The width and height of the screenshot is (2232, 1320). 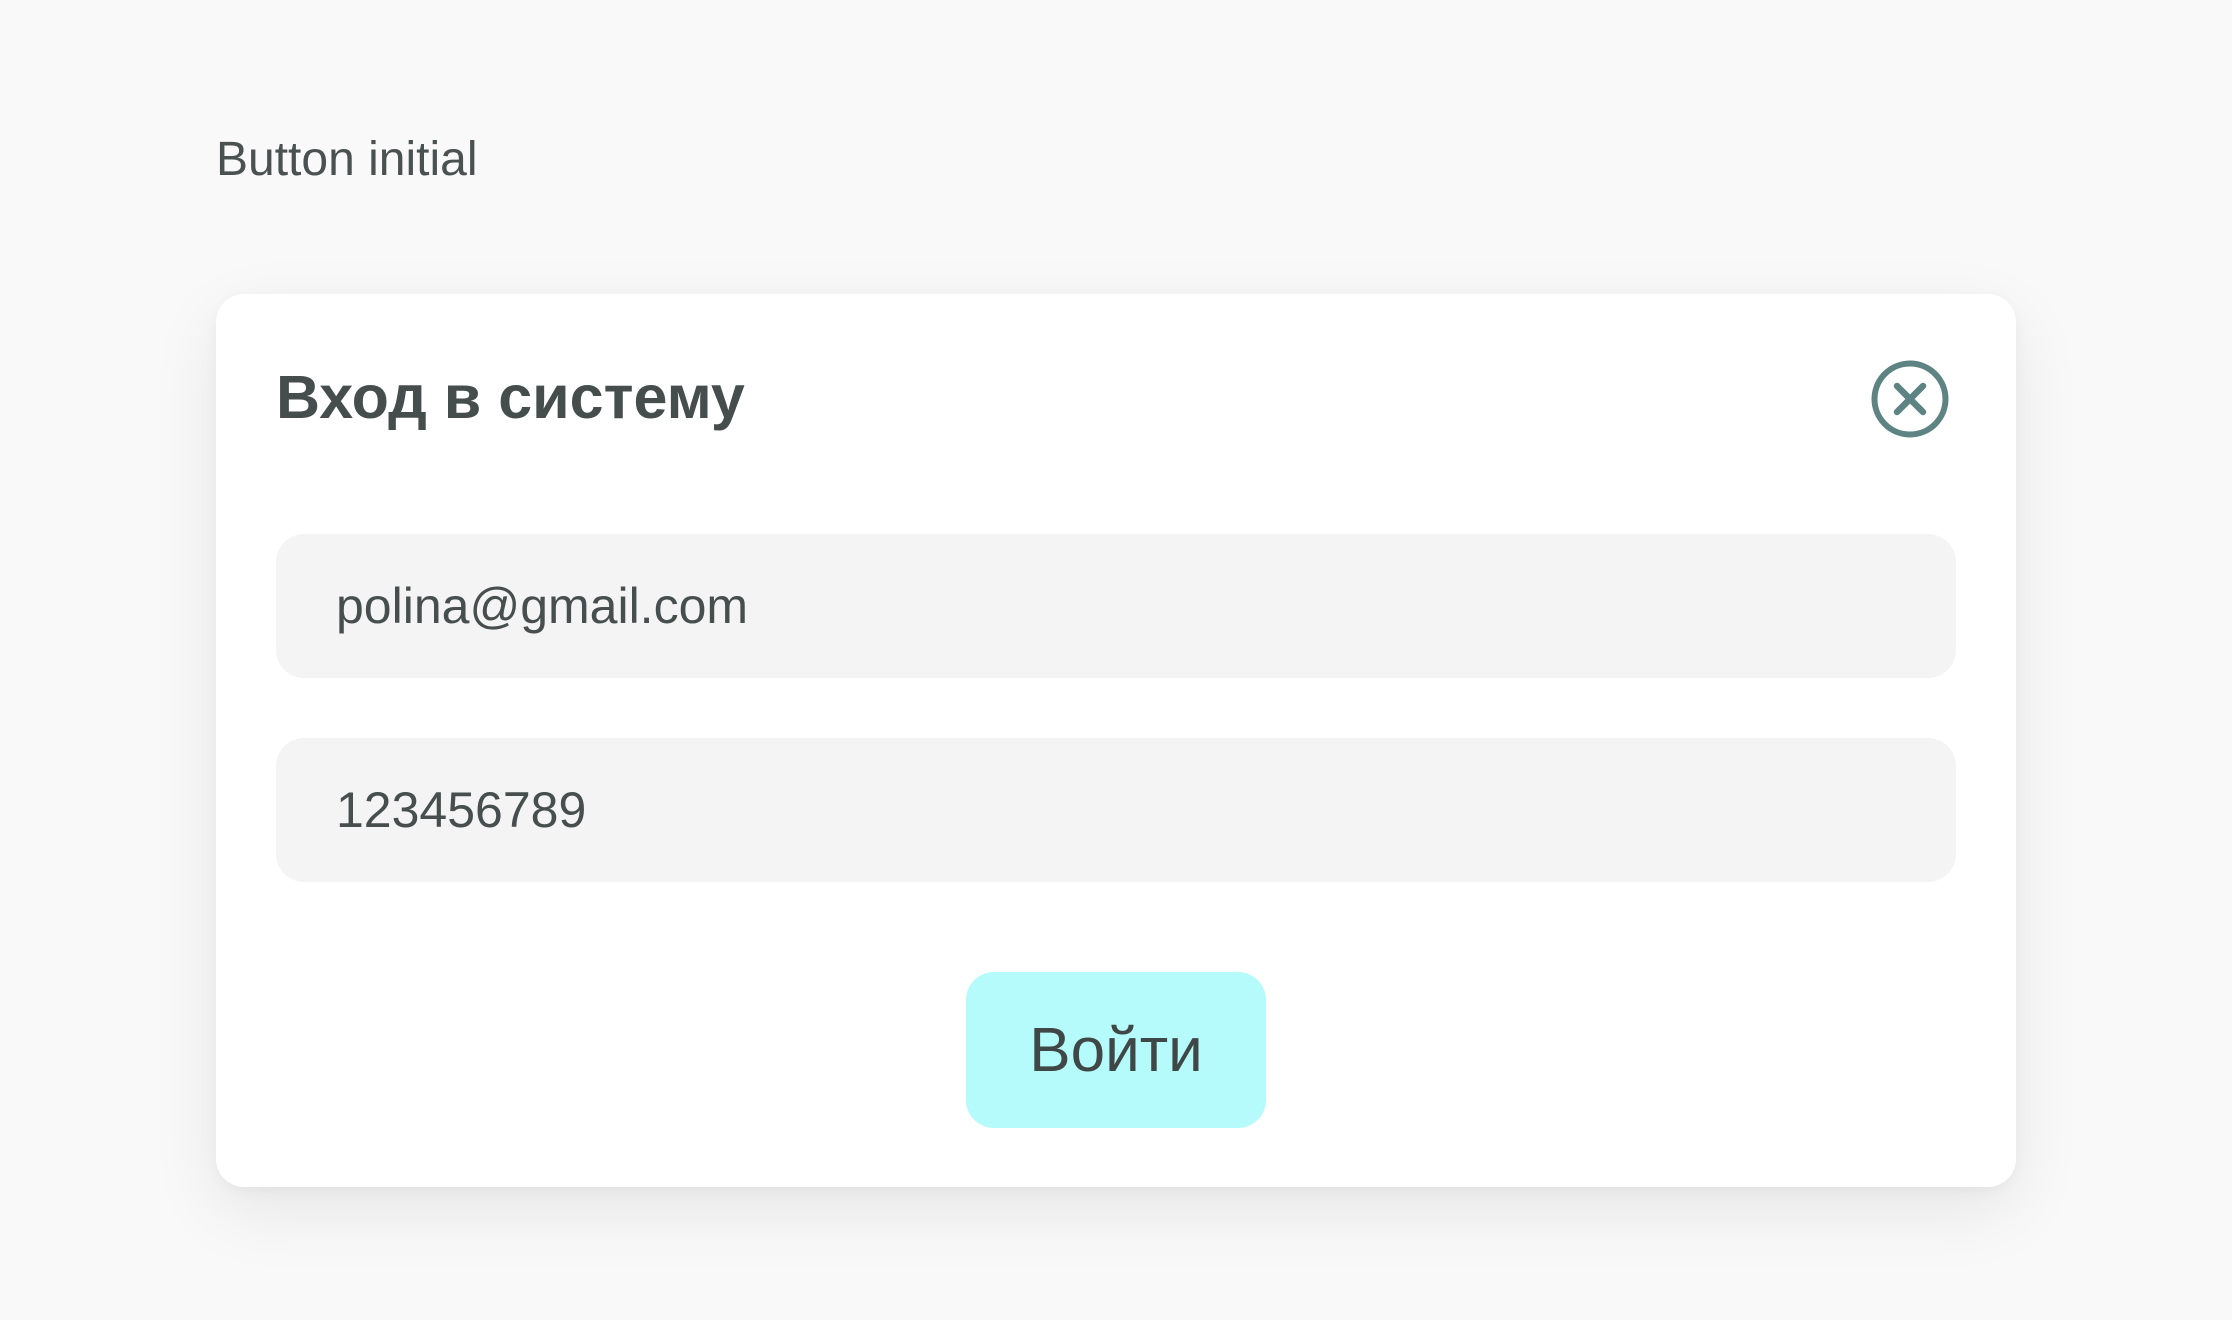 What do you see at coordinates (1116, 1050) in the screenshot?
I see `login-button: Войти` at bounding box center [1116, 1050].